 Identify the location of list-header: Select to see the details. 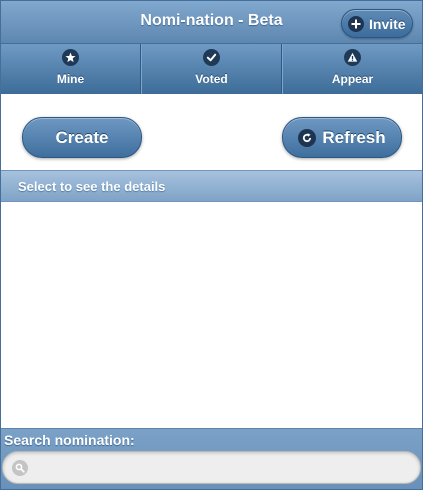
(92, 186).